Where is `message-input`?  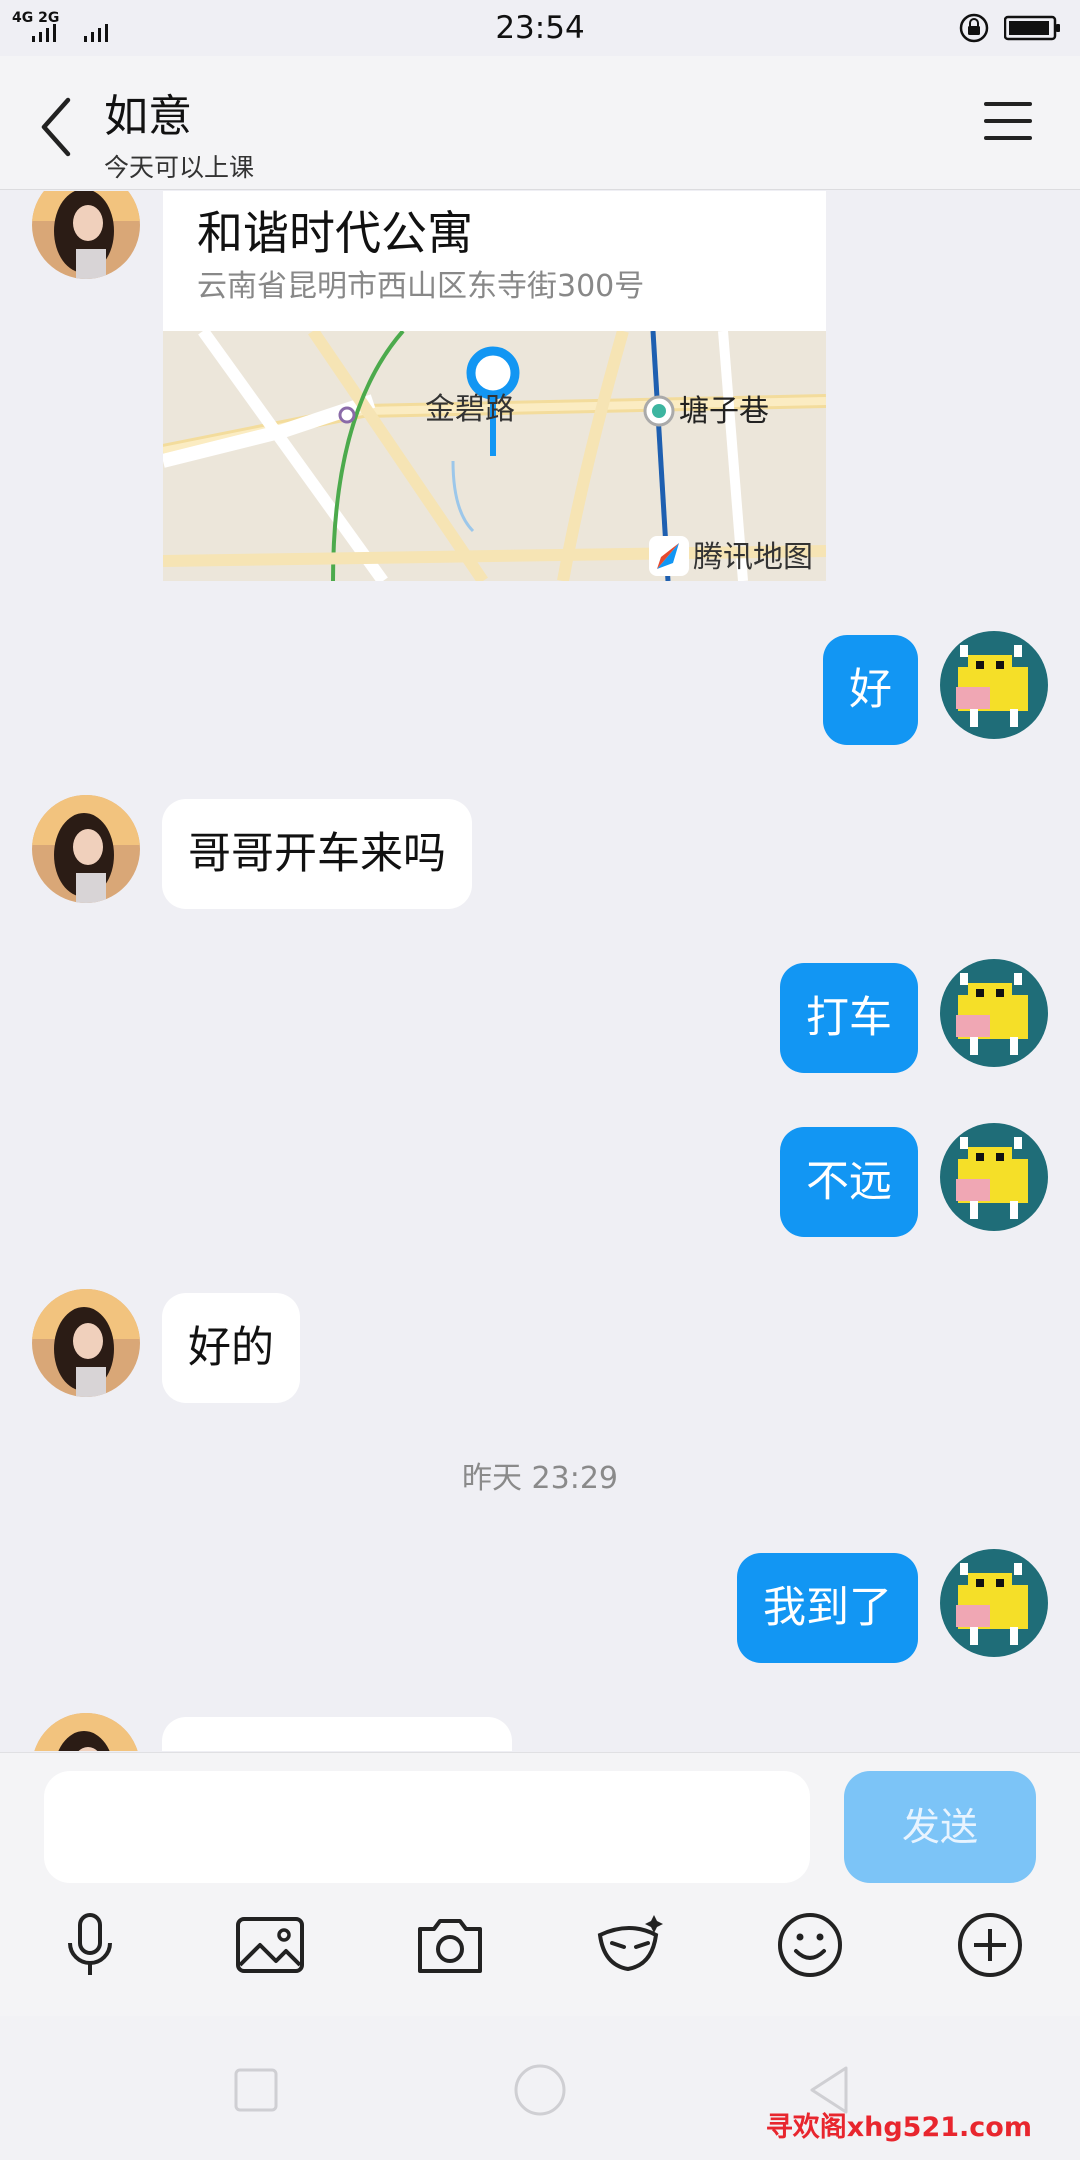
message-input is located at coordinates (427, 1827).